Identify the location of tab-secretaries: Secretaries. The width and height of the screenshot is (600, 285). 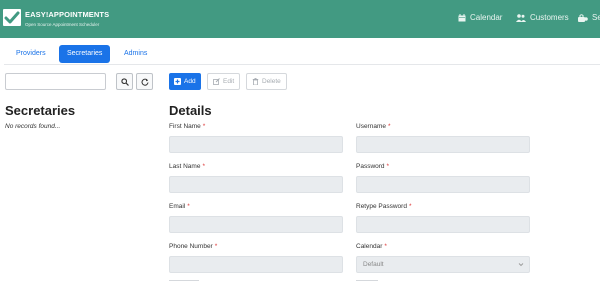
(85, 54).